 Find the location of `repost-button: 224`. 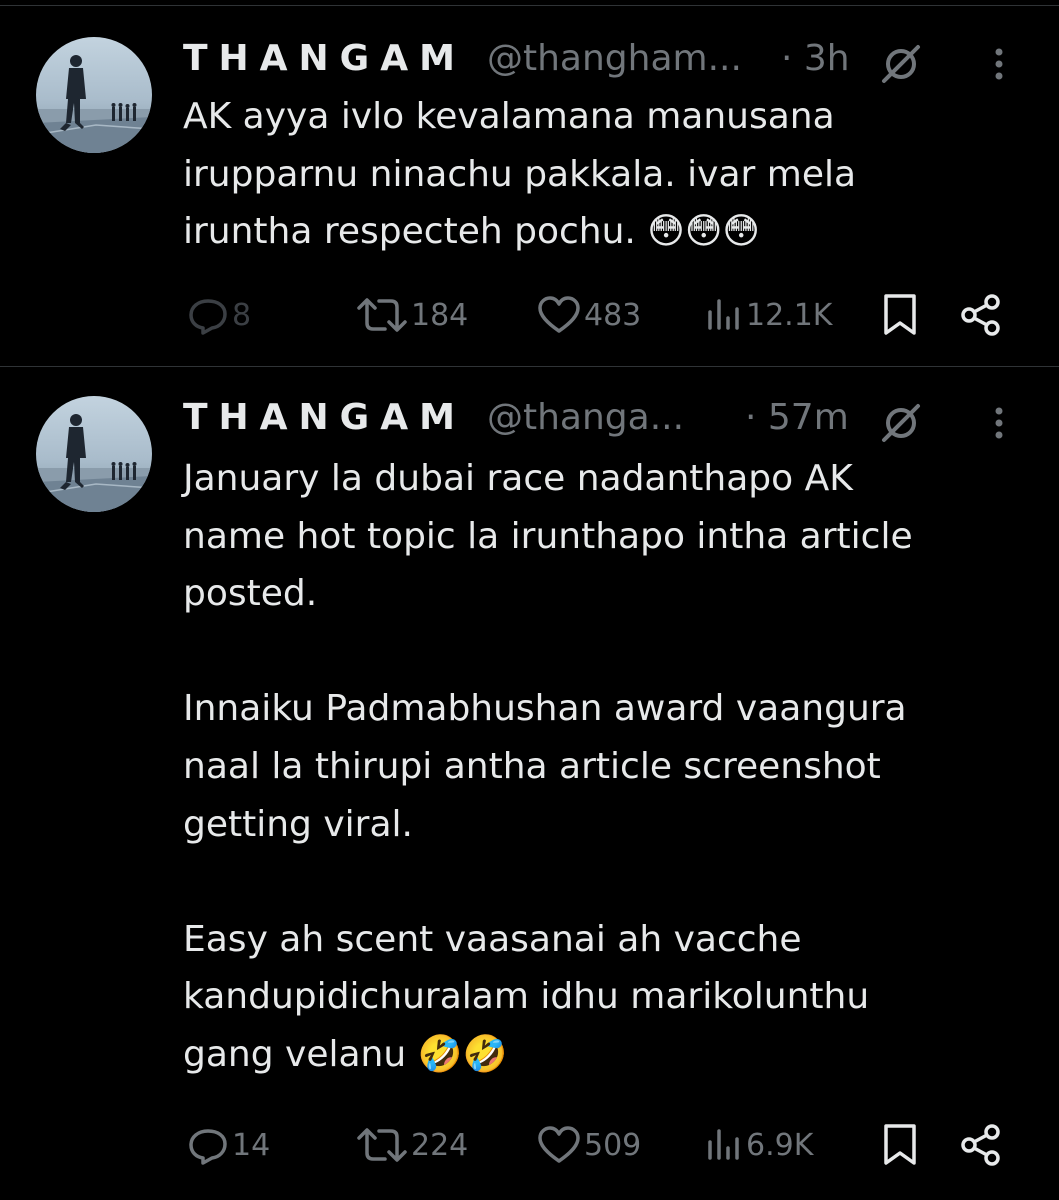

repost-button: 224 is located at coordinates (411, 1145).